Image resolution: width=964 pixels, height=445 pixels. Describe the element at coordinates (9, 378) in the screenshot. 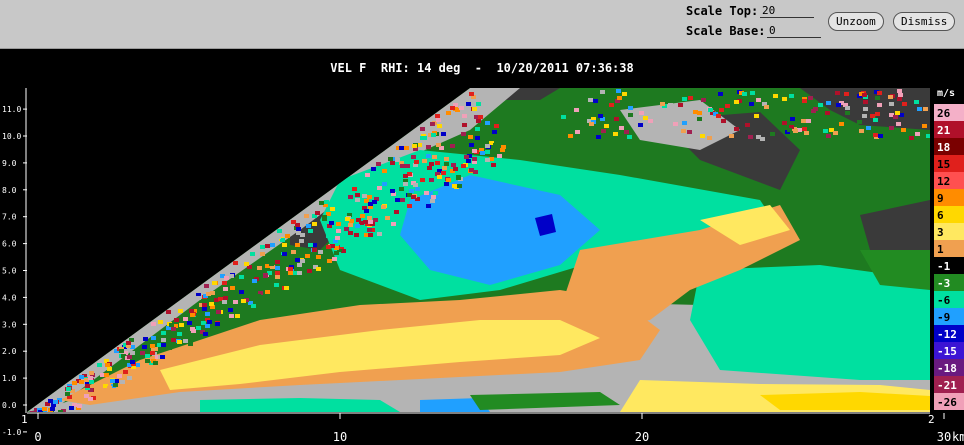

I see `y-tick-label: 1.0` at that location.